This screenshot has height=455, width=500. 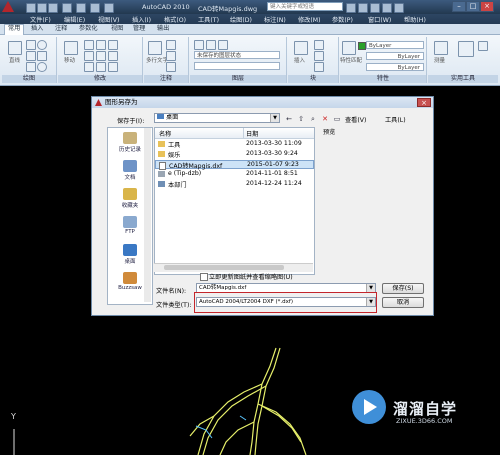 What do you see at coordinates (95, 8) in the screenshot?
I see `plot-icon` at bounding box center [95, 8].